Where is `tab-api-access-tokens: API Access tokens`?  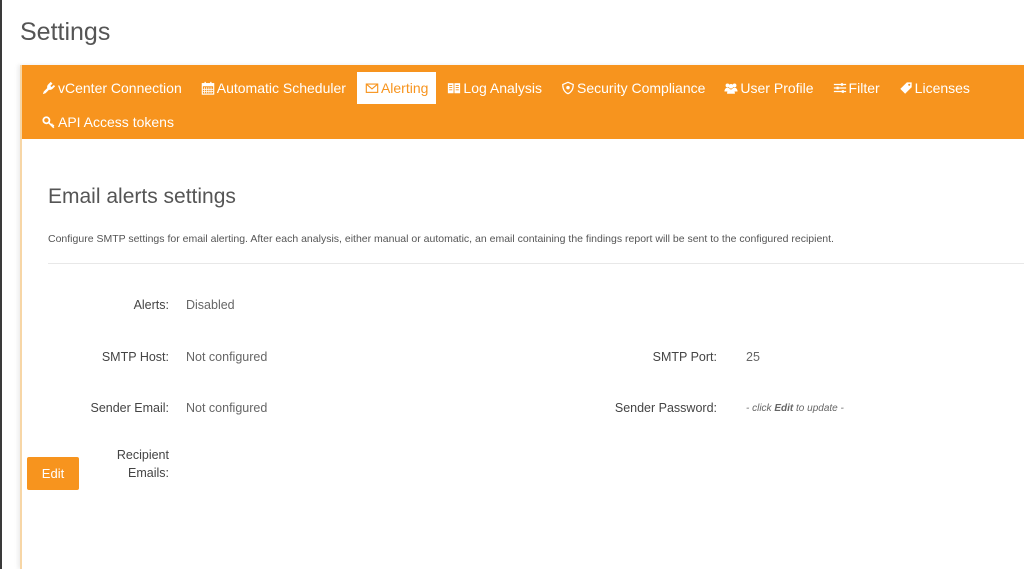 tab-api-access-tokens: API Access tokens is located at coordinates (108, 122).